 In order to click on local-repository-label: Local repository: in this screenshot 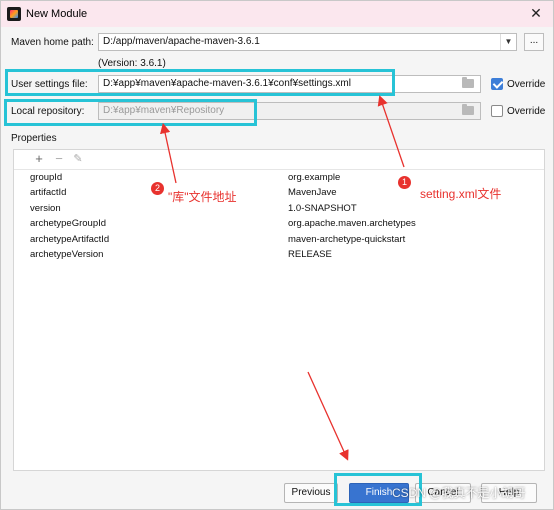, I will do `click(48, 111)`.